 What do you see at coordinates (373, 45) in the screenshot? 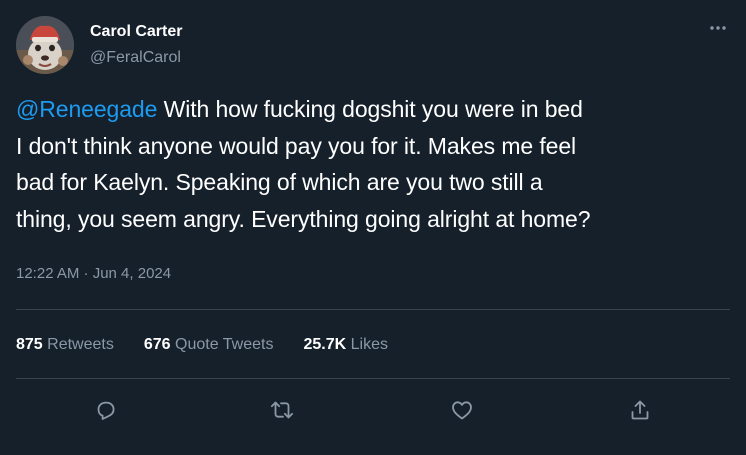
I see `tweet-header: Carol Carter @FeralCarol` at bounding box center [373, 45].